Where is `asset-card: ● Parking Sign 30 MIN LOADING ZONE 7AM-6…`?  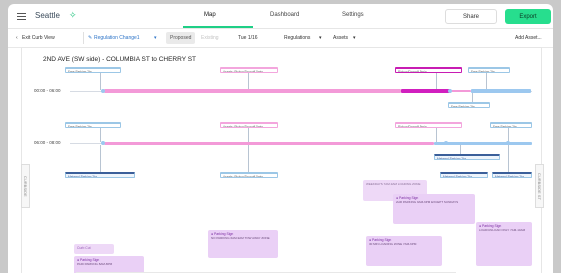
asset-card: ● Parking Sign 30 MIN LOADING ZONE 7AM-6… is located at coordinates (404, 251).